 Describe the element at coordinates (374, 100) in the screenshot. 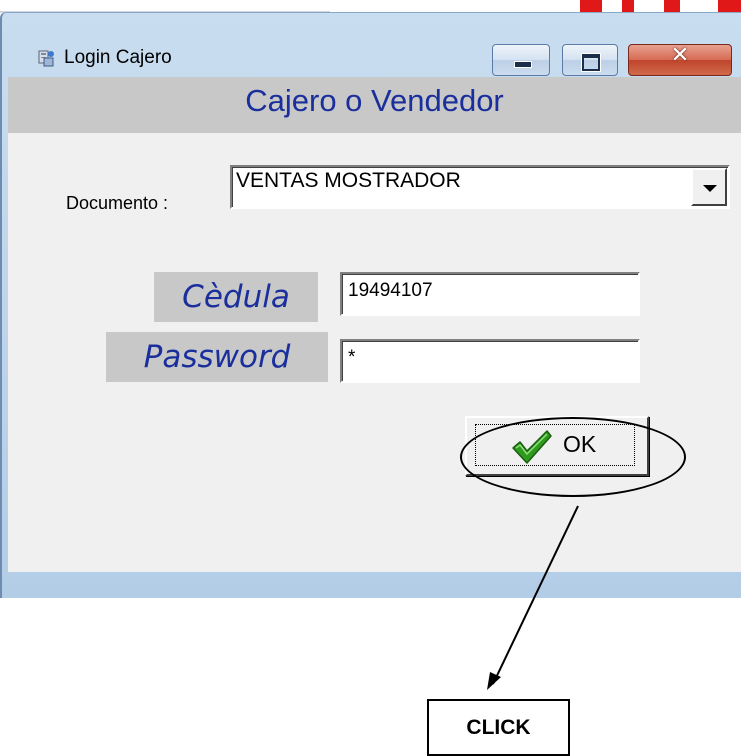

I see `form-heading: Cajero o Vendedor` at that location.